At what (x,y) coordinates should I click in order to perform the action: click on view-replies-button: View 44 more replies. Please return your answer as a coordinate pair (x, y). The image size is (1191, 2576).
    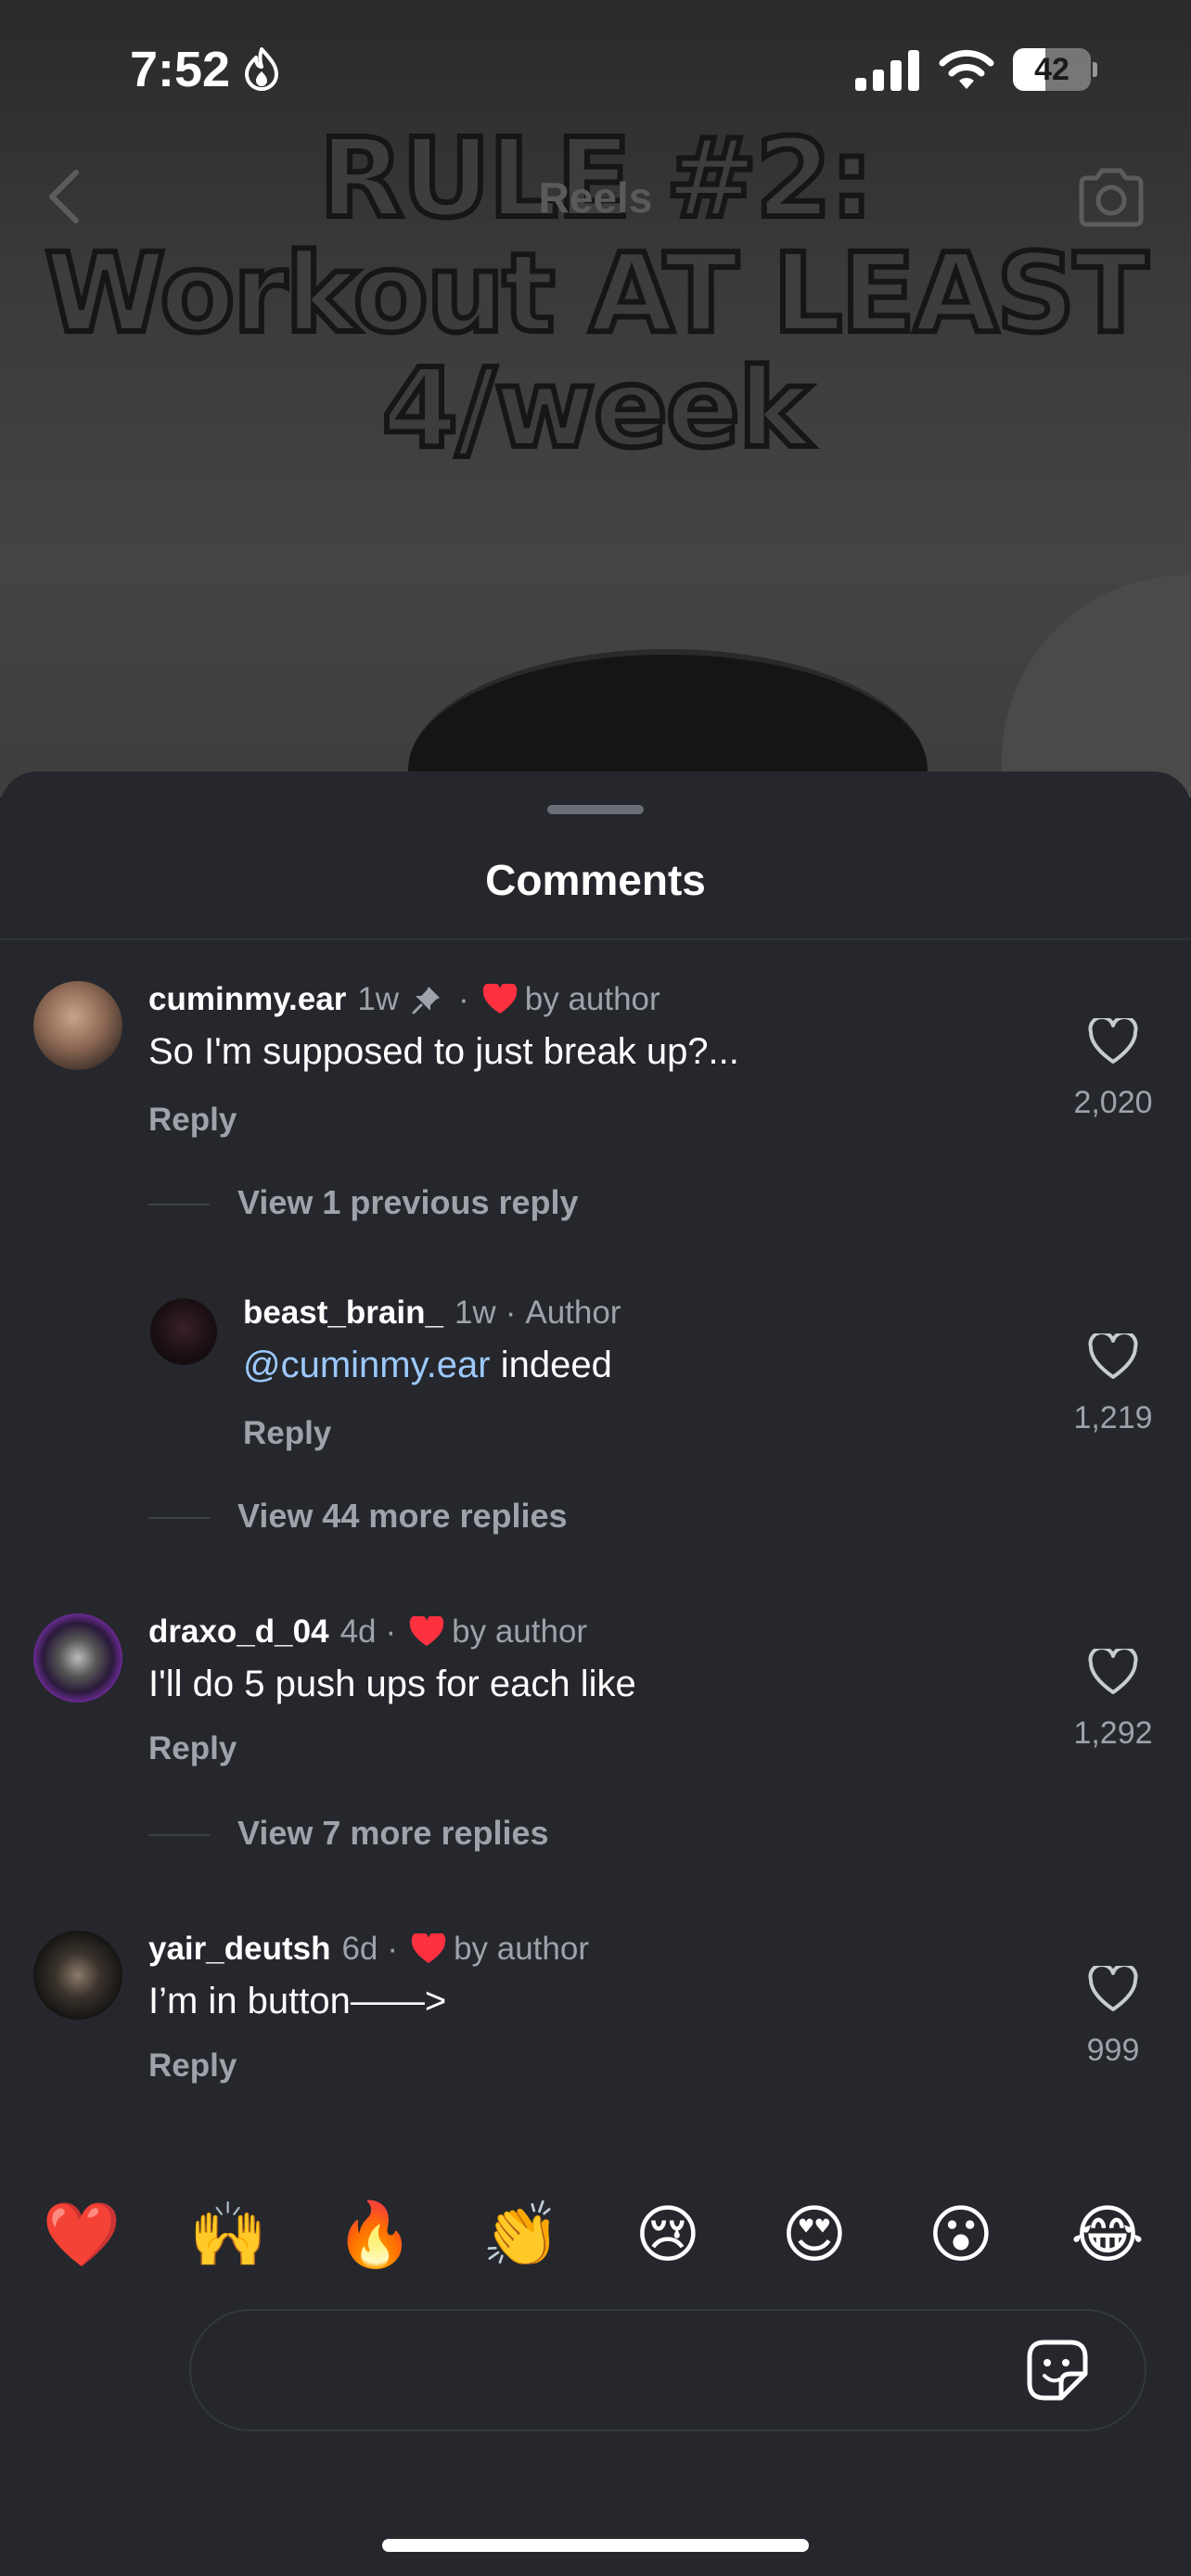
    Looking at the image, I should click on (595, 1516).